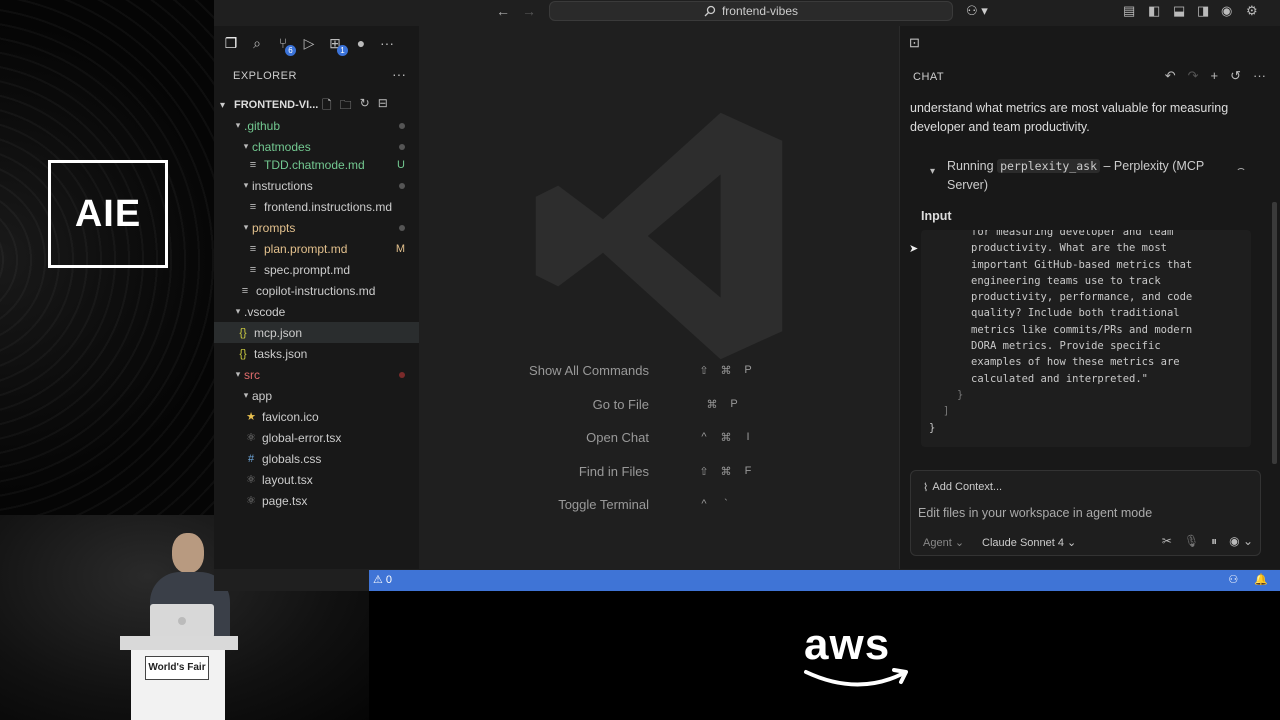 The height and width of the screenshot is (720, 1280). Describe the element at coordinates (1252, 11) in the screenshot. I see `settings-gear-icon: ⚙` at that location.